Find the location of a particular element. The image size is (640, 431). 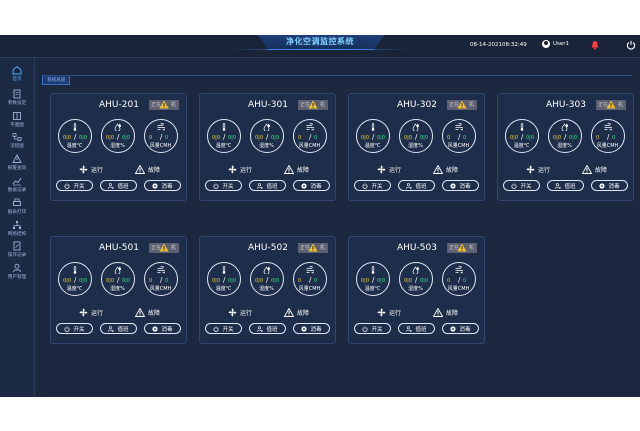

sidebar-item-label: 参数设定 is located at coordinates (17, 103).